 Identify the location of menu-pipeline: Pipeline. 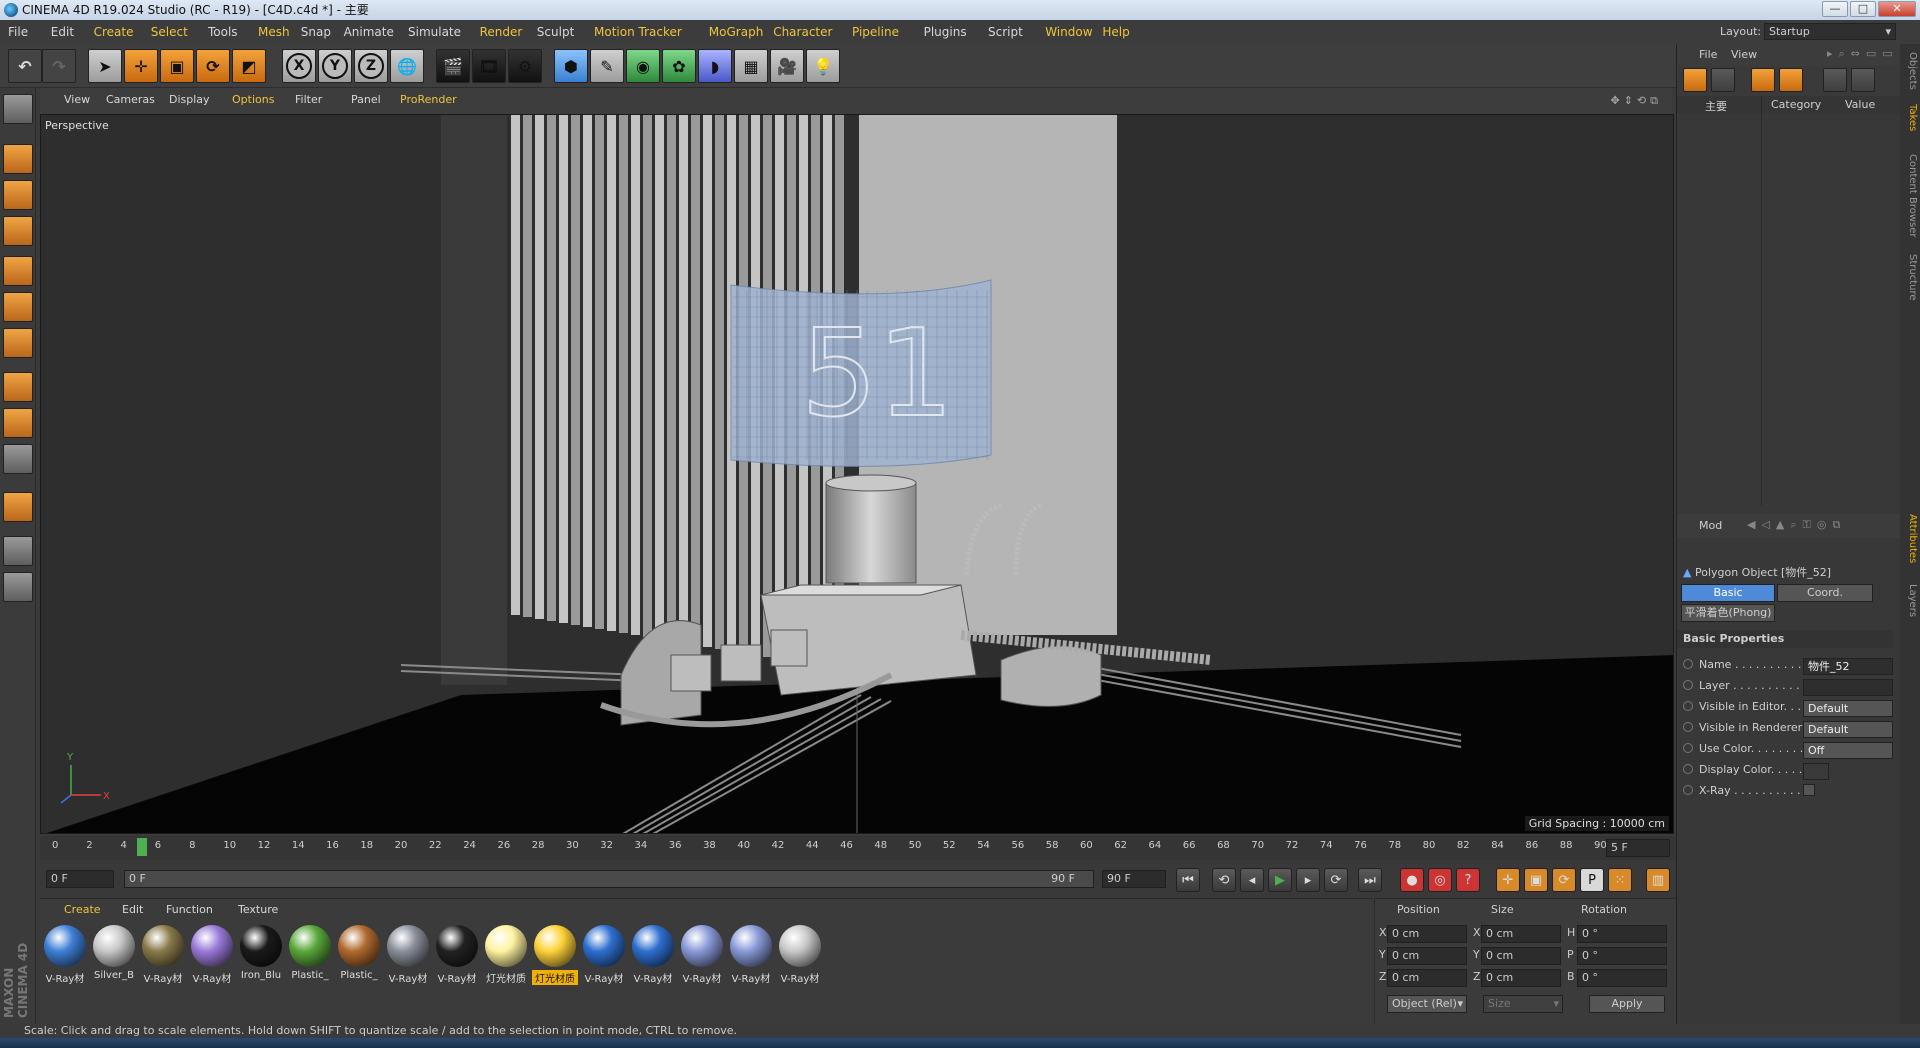
(875, 32).